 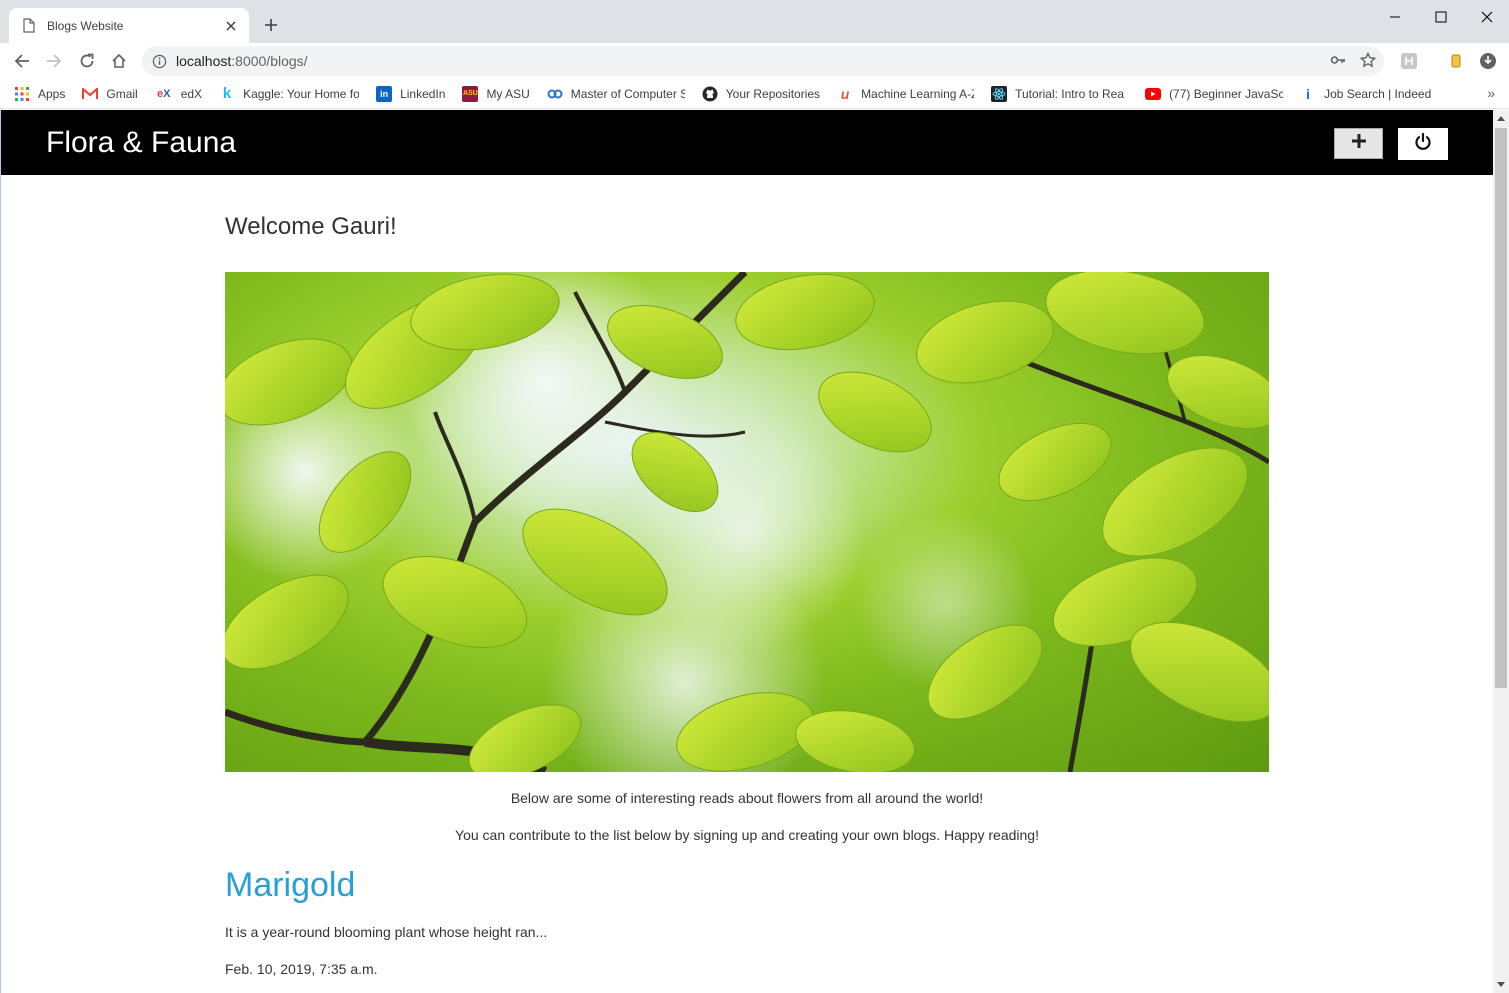 I want to click on extension-icon, so click(x=1409, y=61).